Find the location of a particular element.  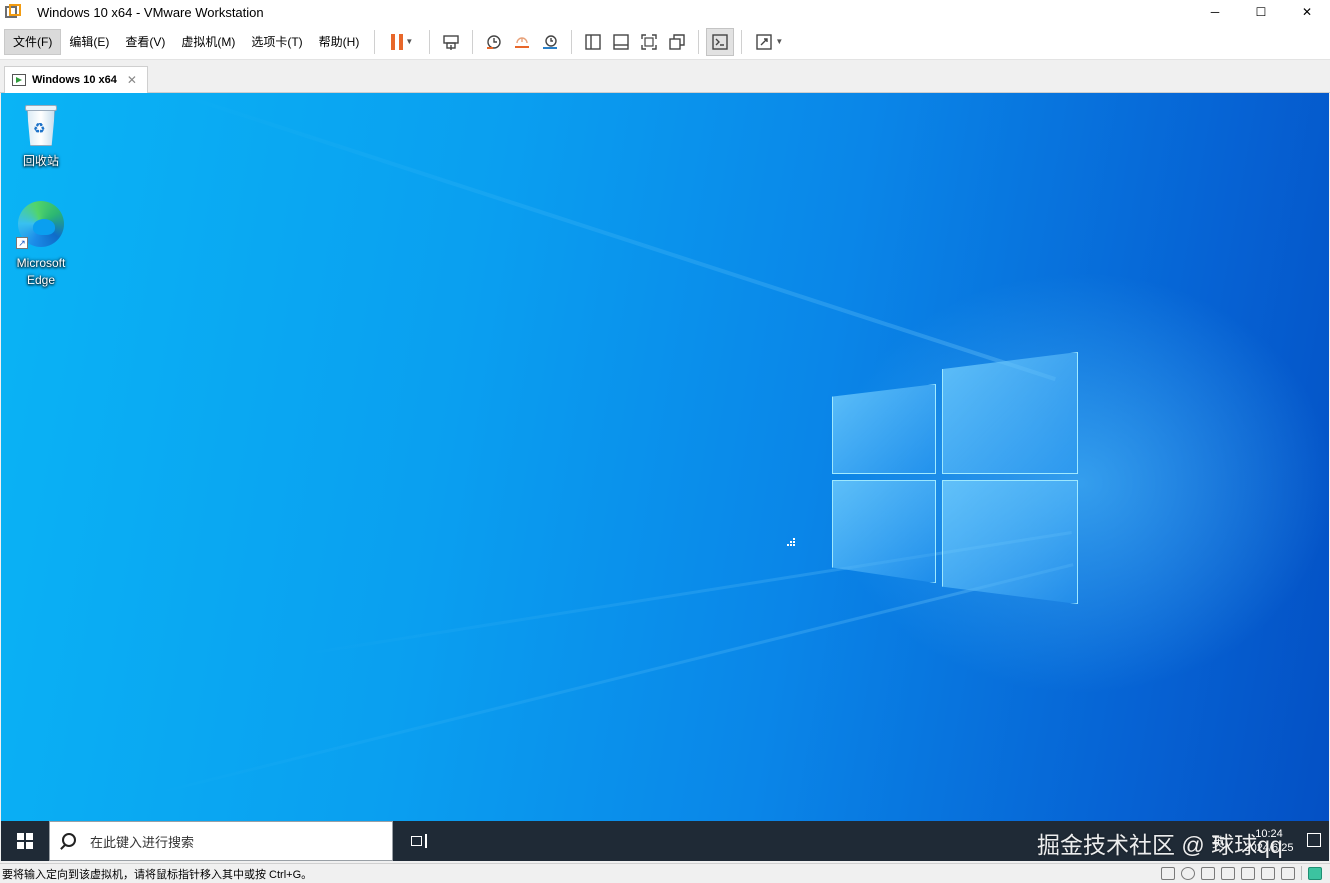

watermark: 掘金技术社区 @ 球球qq is located at coordinates (1160, 845).